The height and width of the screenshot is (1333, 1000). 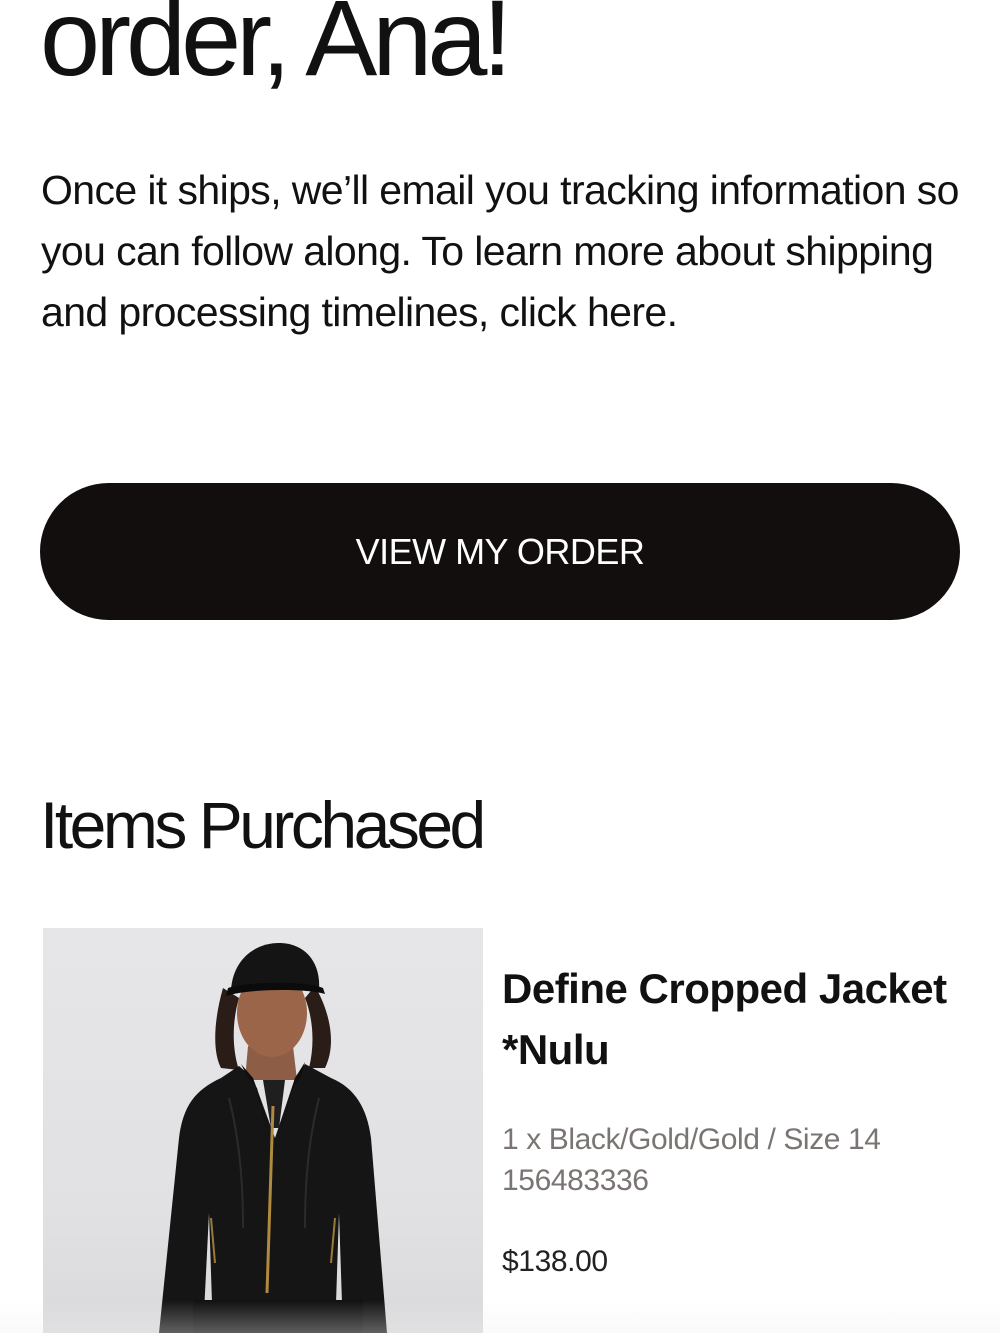 I want to click on view-my-order-button: VIEW MY ORDER, so click(x=500, y=551).